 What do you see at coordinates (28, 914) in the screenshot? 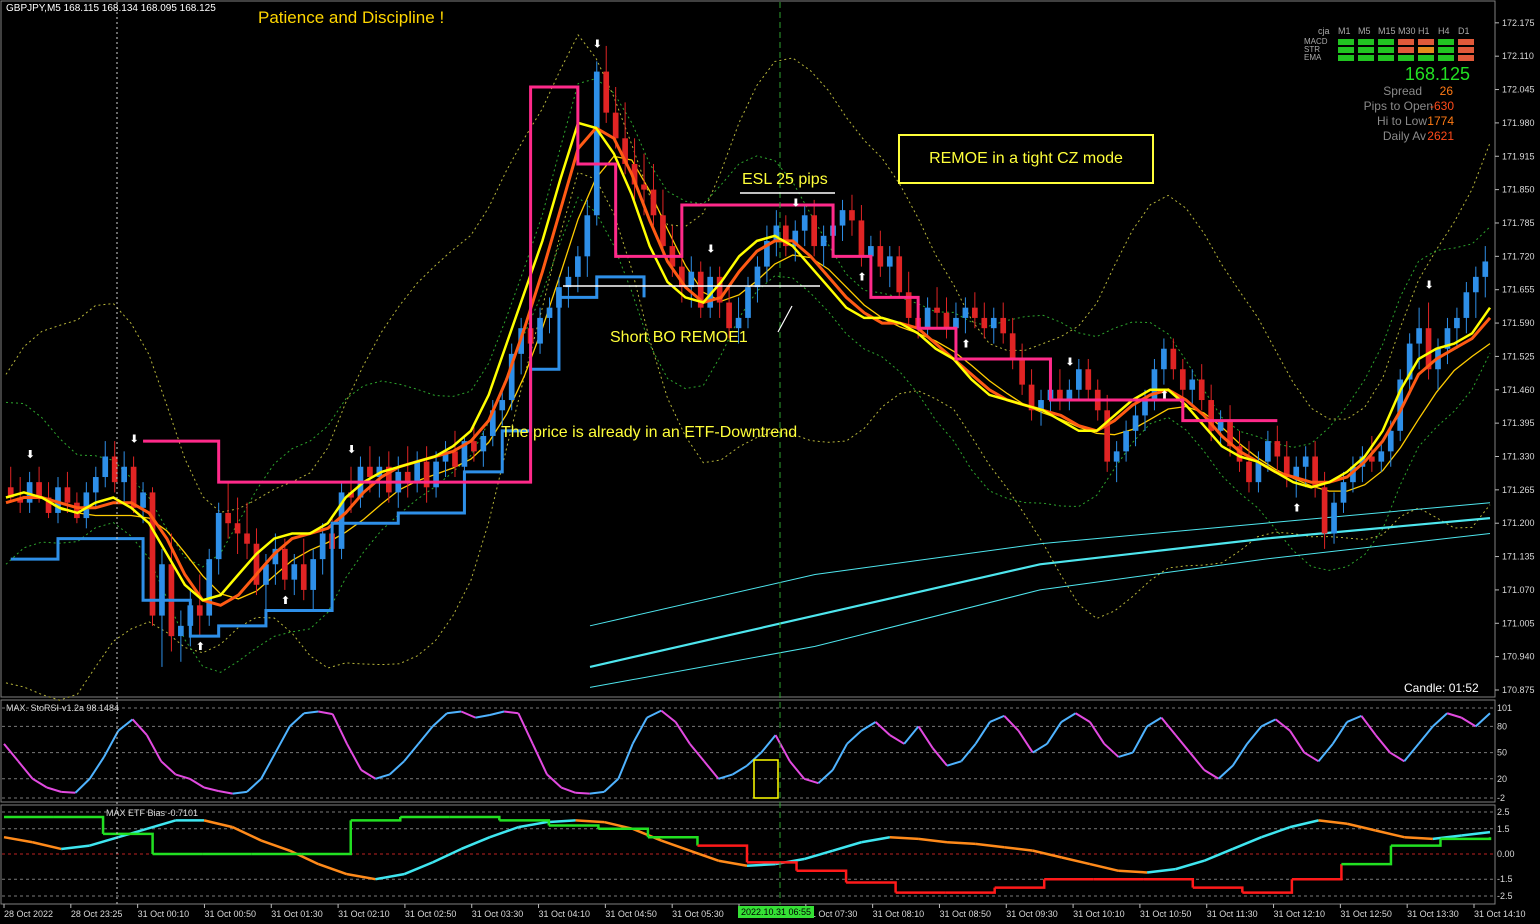
I see `x-tick-label: 28 Oct 2022` at bounding box center [28, 914].